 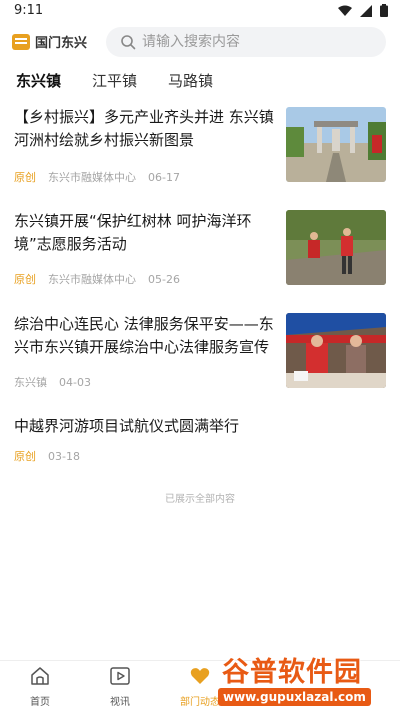 I want to click on news-meta: 东兴镇 04-03, so click(x=52, y=382).